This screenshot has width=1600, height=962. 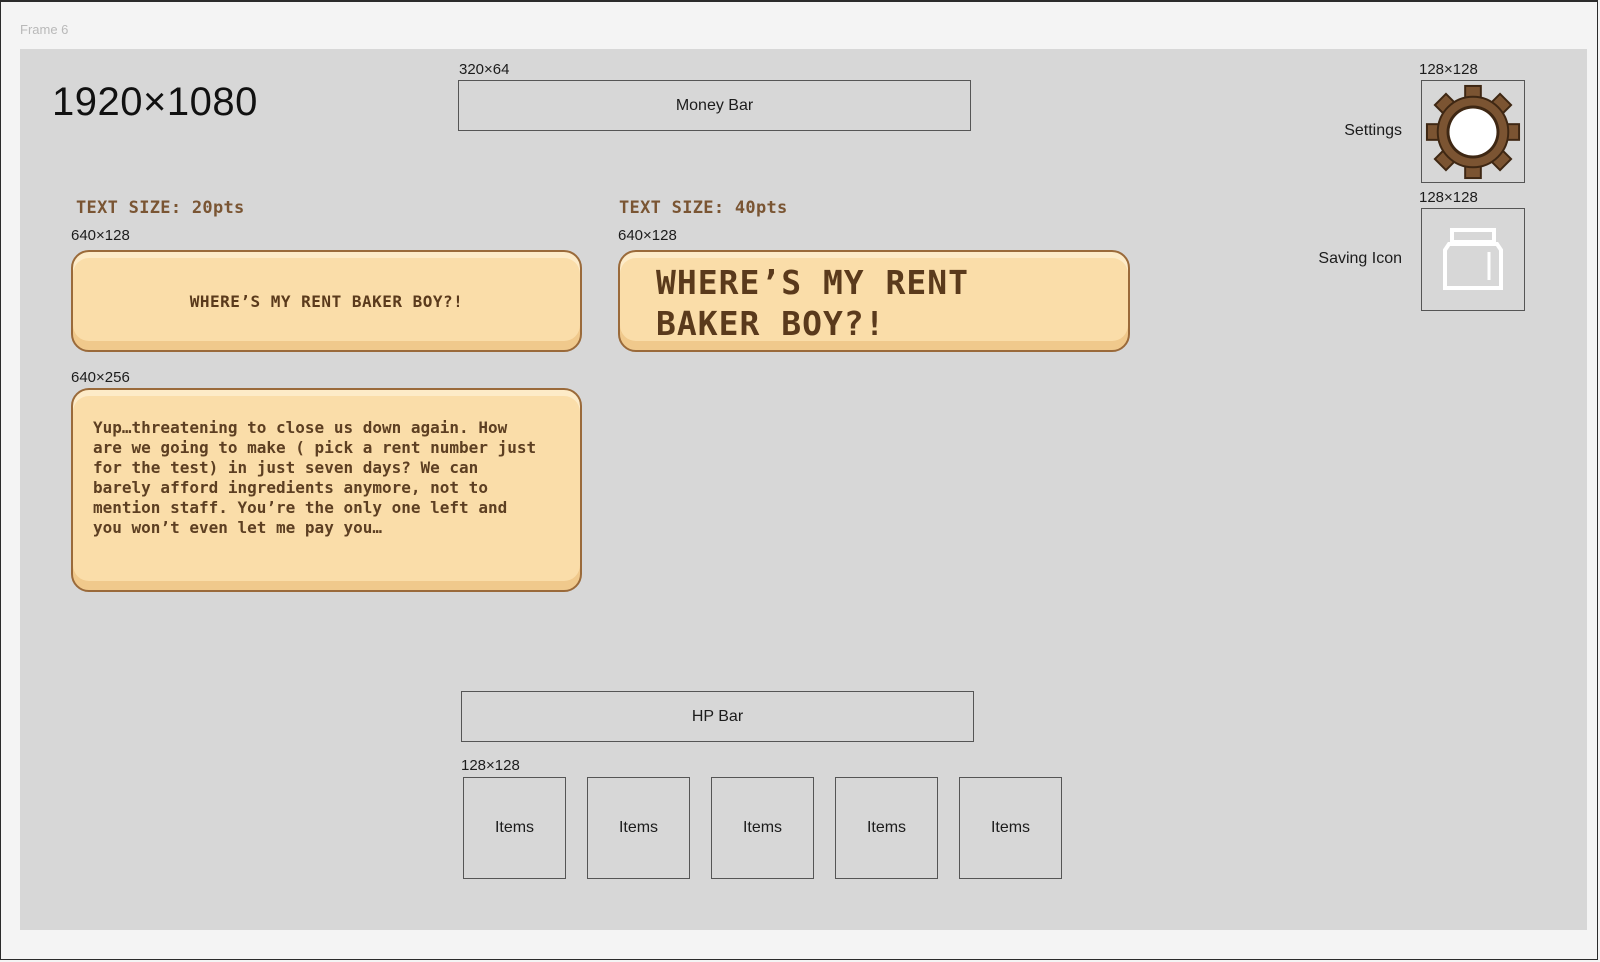 I want to click on item-slot-5: Items, so click(x=1010, y=828).